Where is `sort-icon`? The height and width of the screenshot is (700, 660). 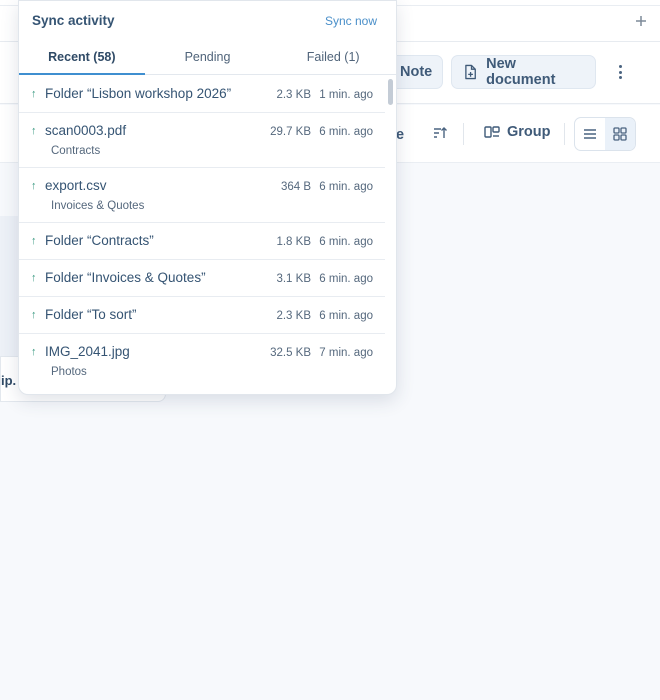 sort-icon is located at coordinates (440, 132).